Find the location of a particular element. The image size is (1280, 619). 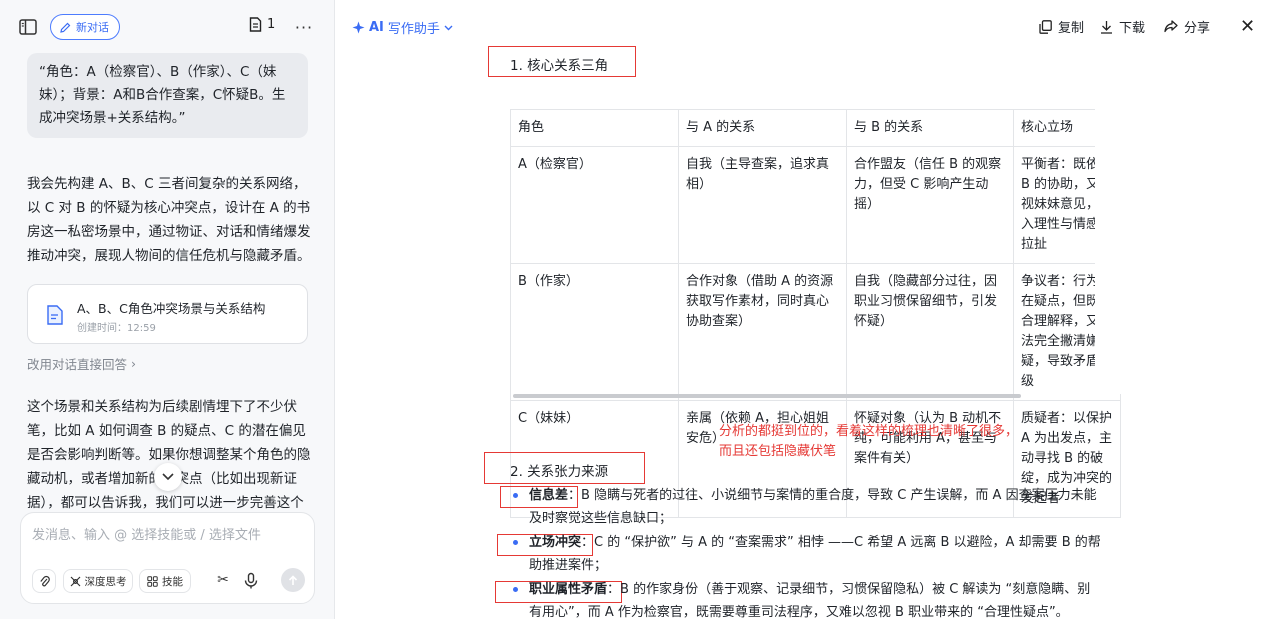

table-horizontal-scrollbar is located at coordinates (767, 396).